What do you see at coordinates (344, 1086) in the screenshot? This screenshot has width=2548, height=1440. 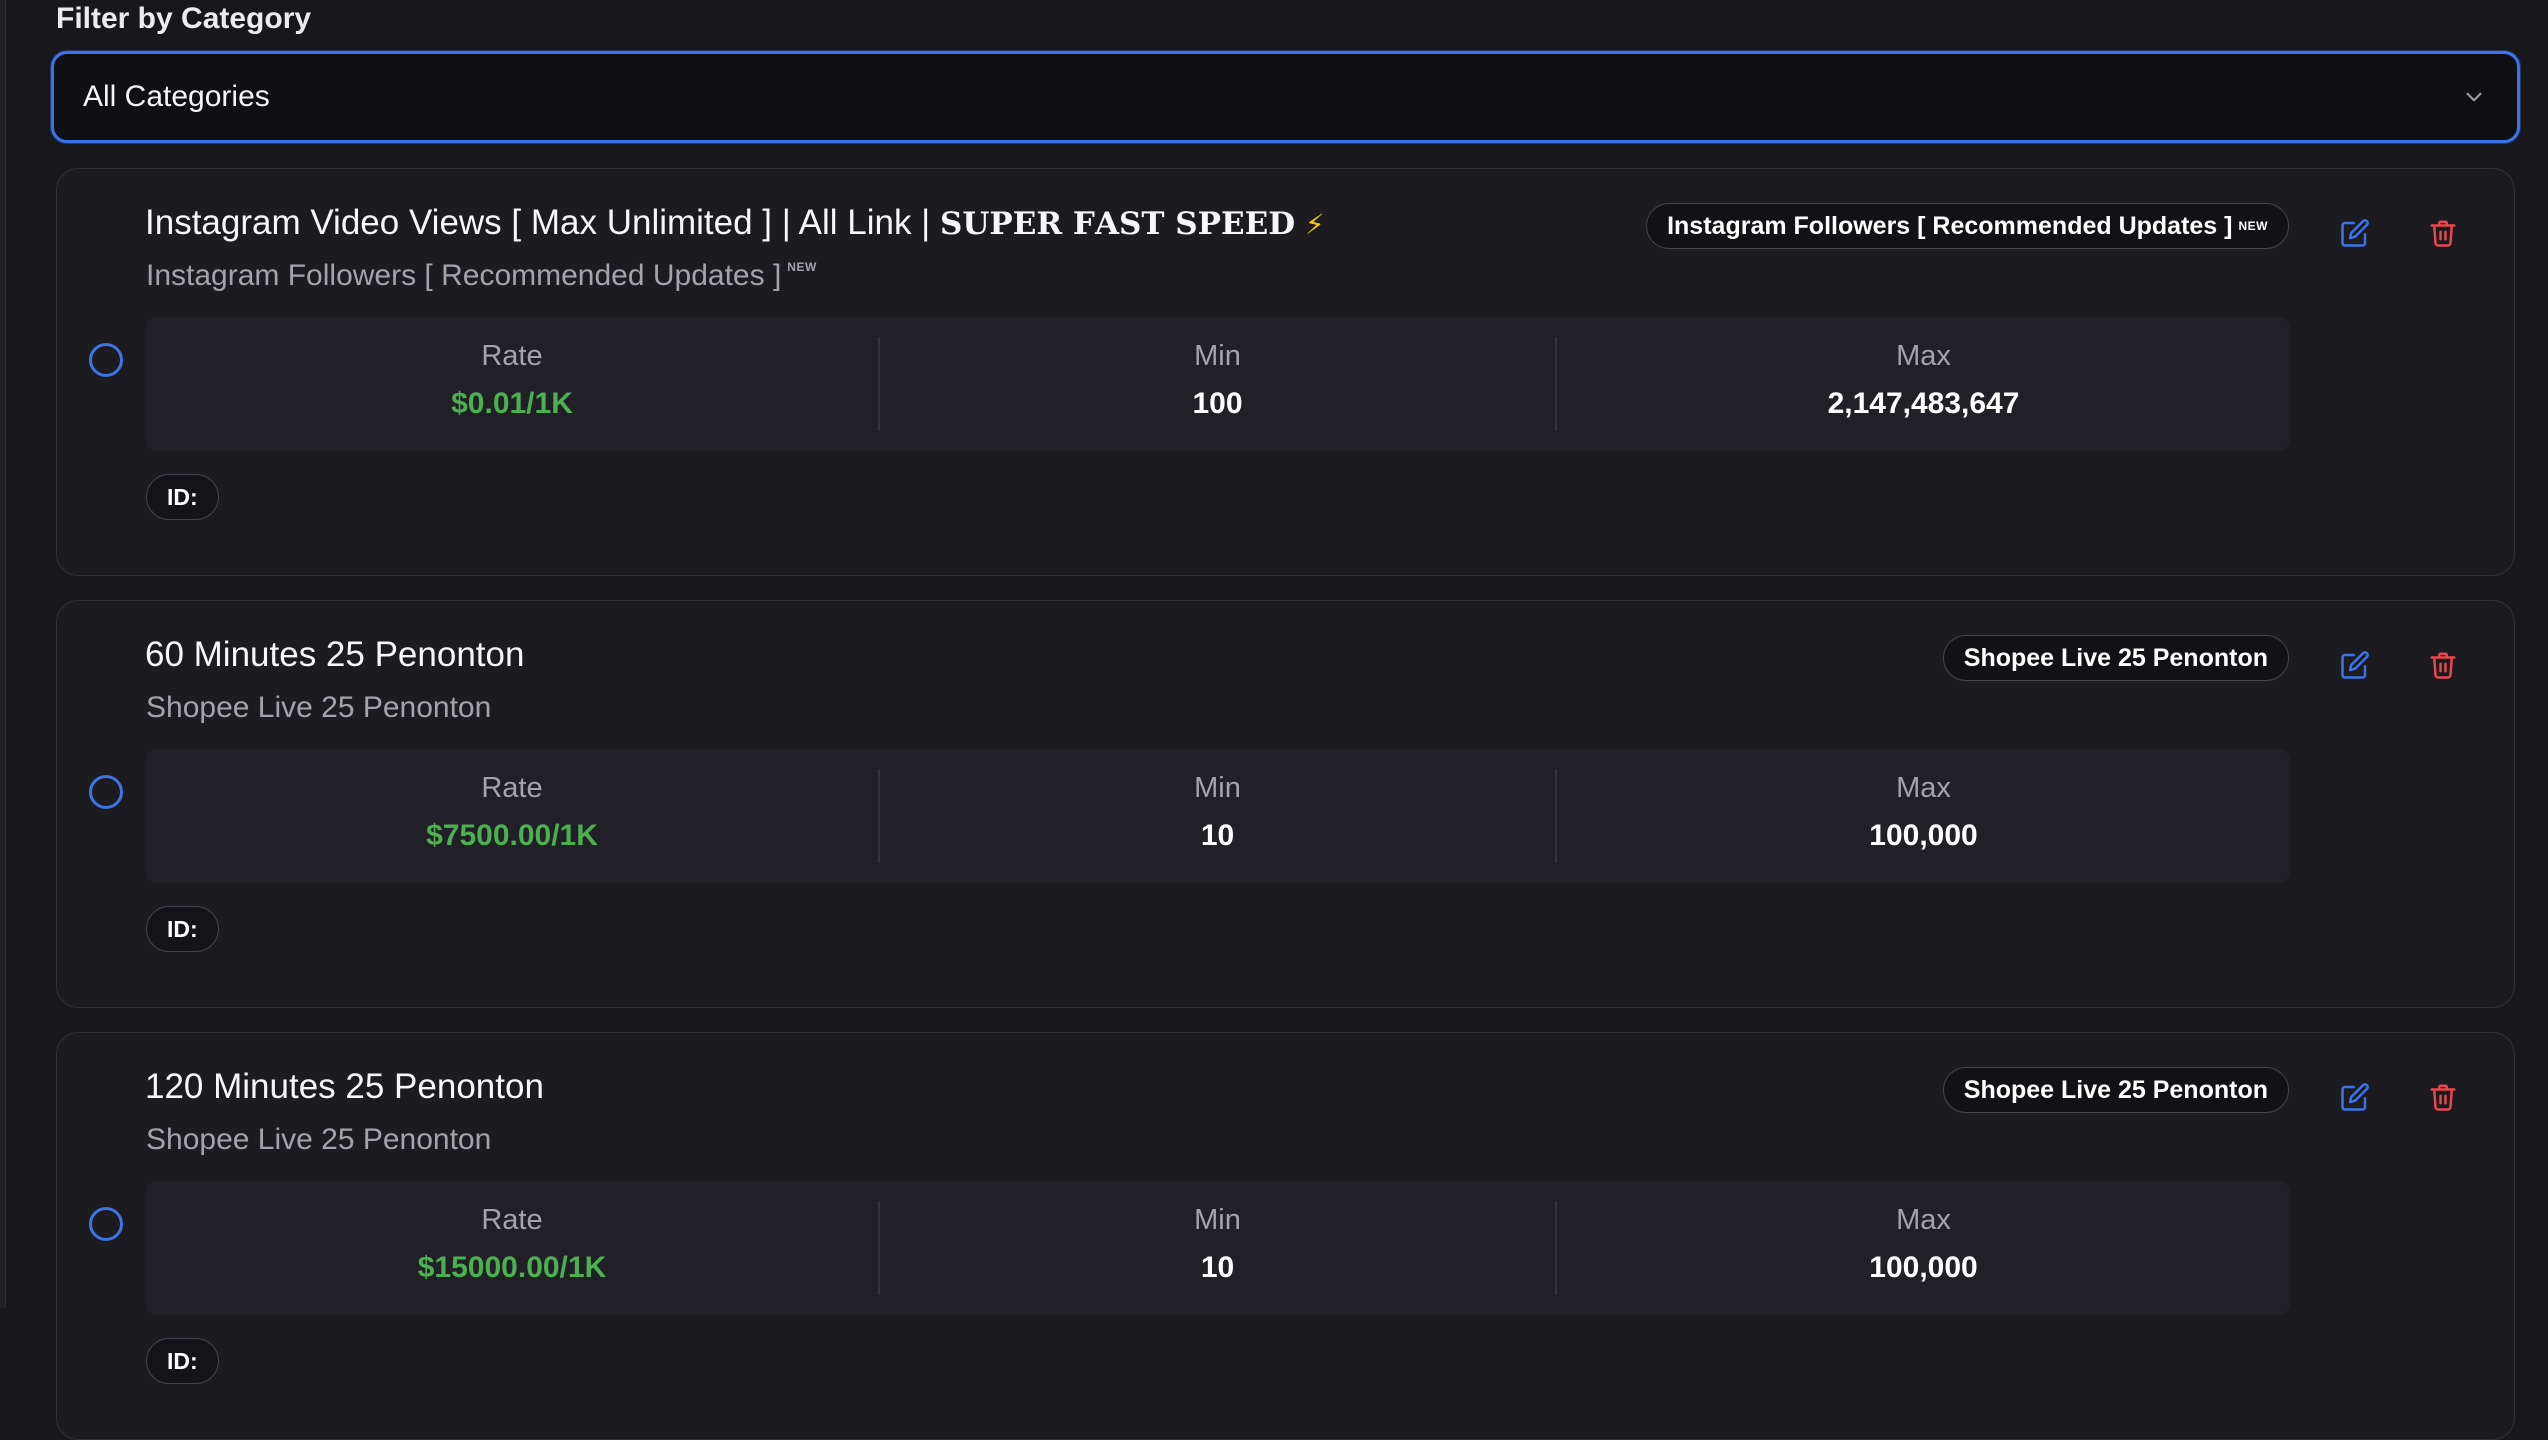 I see `service-title: 120 Minutes 25 Penonton` at bounding box center [344, 1086].